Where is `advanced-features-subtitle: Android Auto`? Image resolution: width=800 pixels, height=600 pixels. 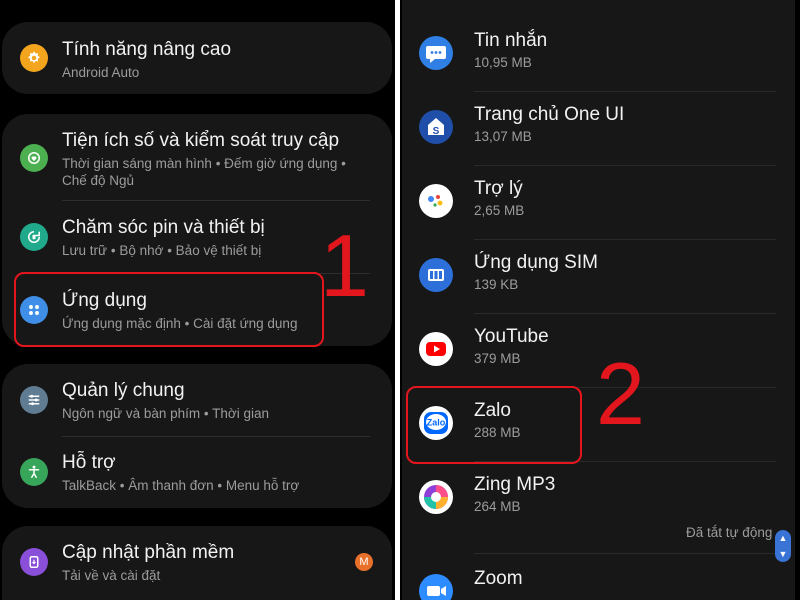 advanced-features-subtitle: Android Auto is located at coordinates (101, 72).